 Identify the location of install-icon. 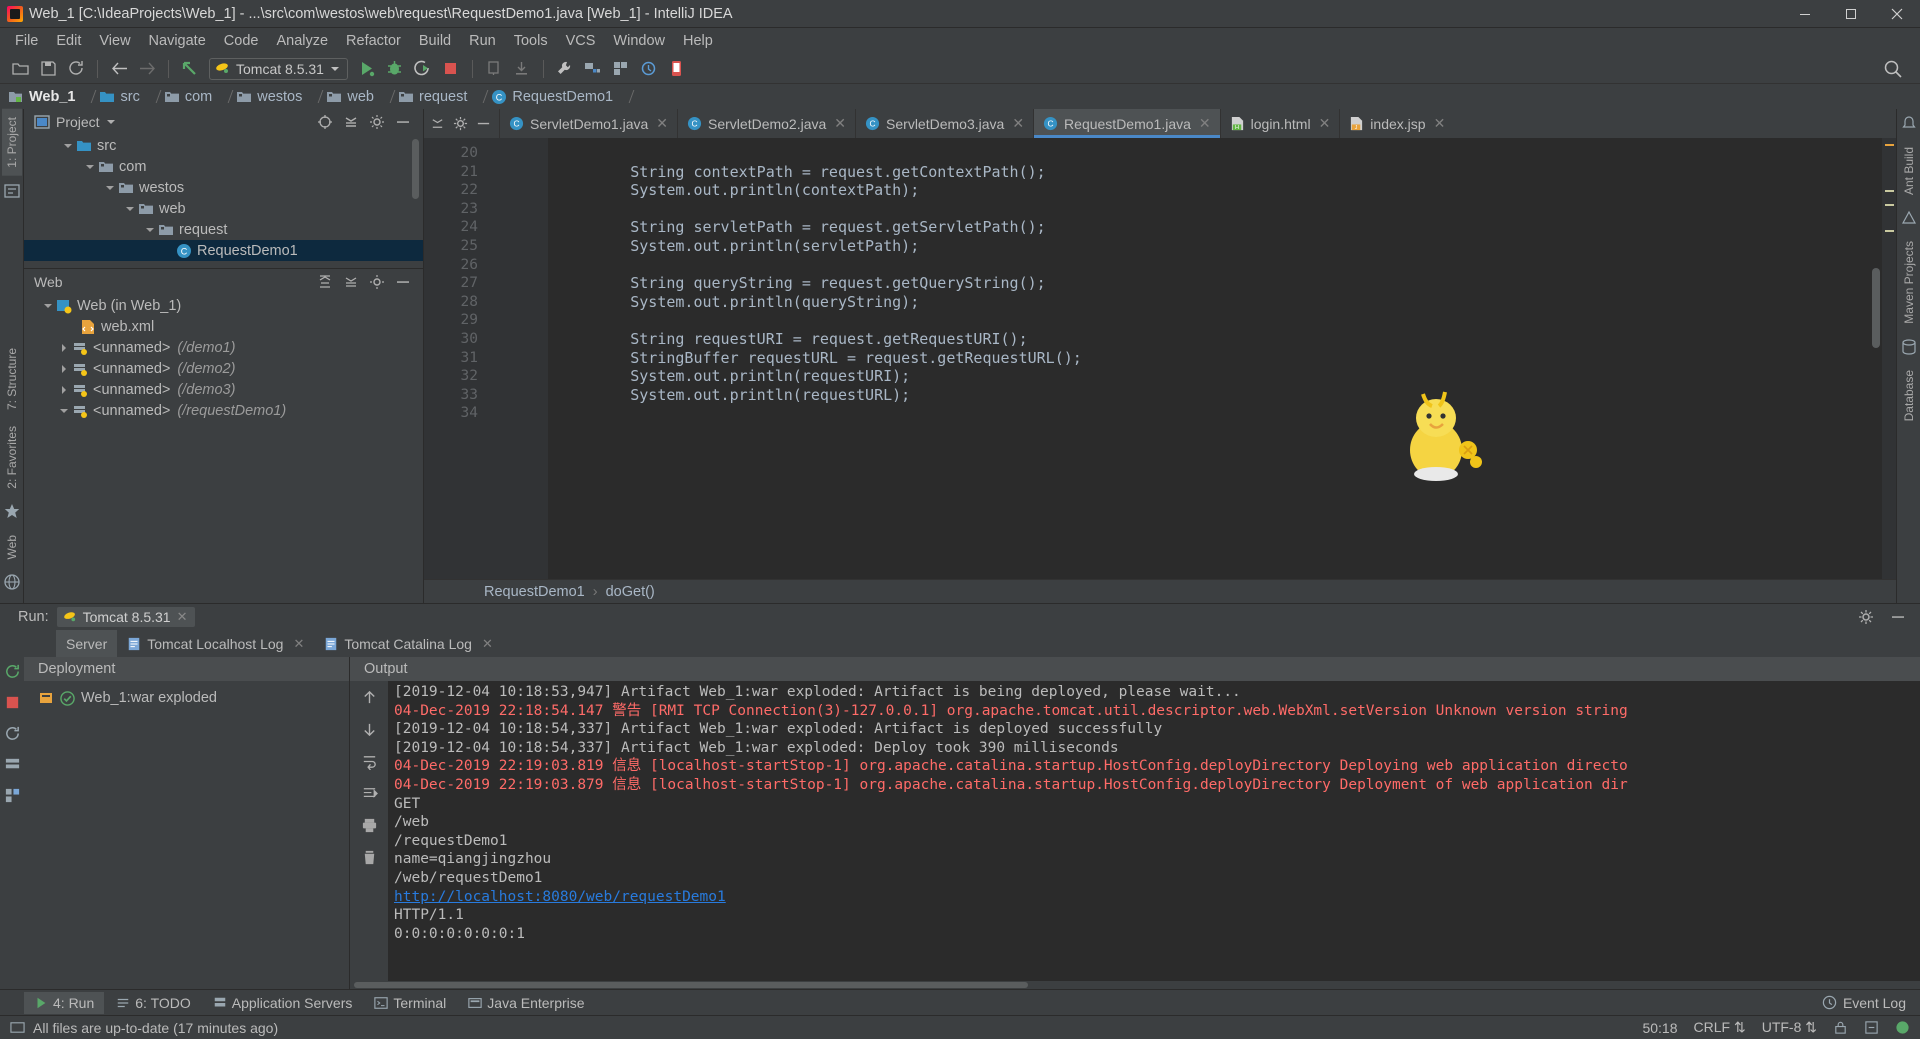
(522, 69).